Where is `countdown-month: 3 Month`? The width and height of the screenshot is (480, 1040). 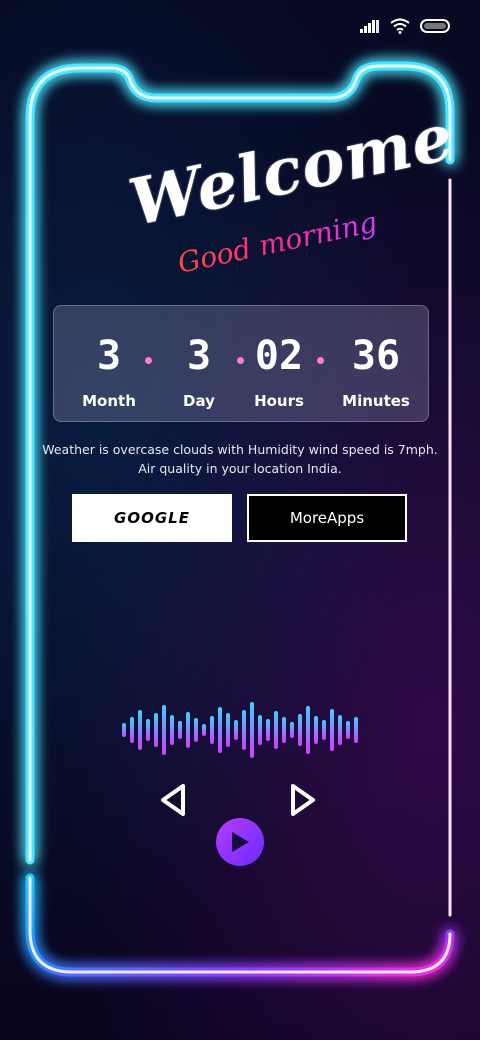 countdown-month: 3 Month is located at coordinates (109, 358).